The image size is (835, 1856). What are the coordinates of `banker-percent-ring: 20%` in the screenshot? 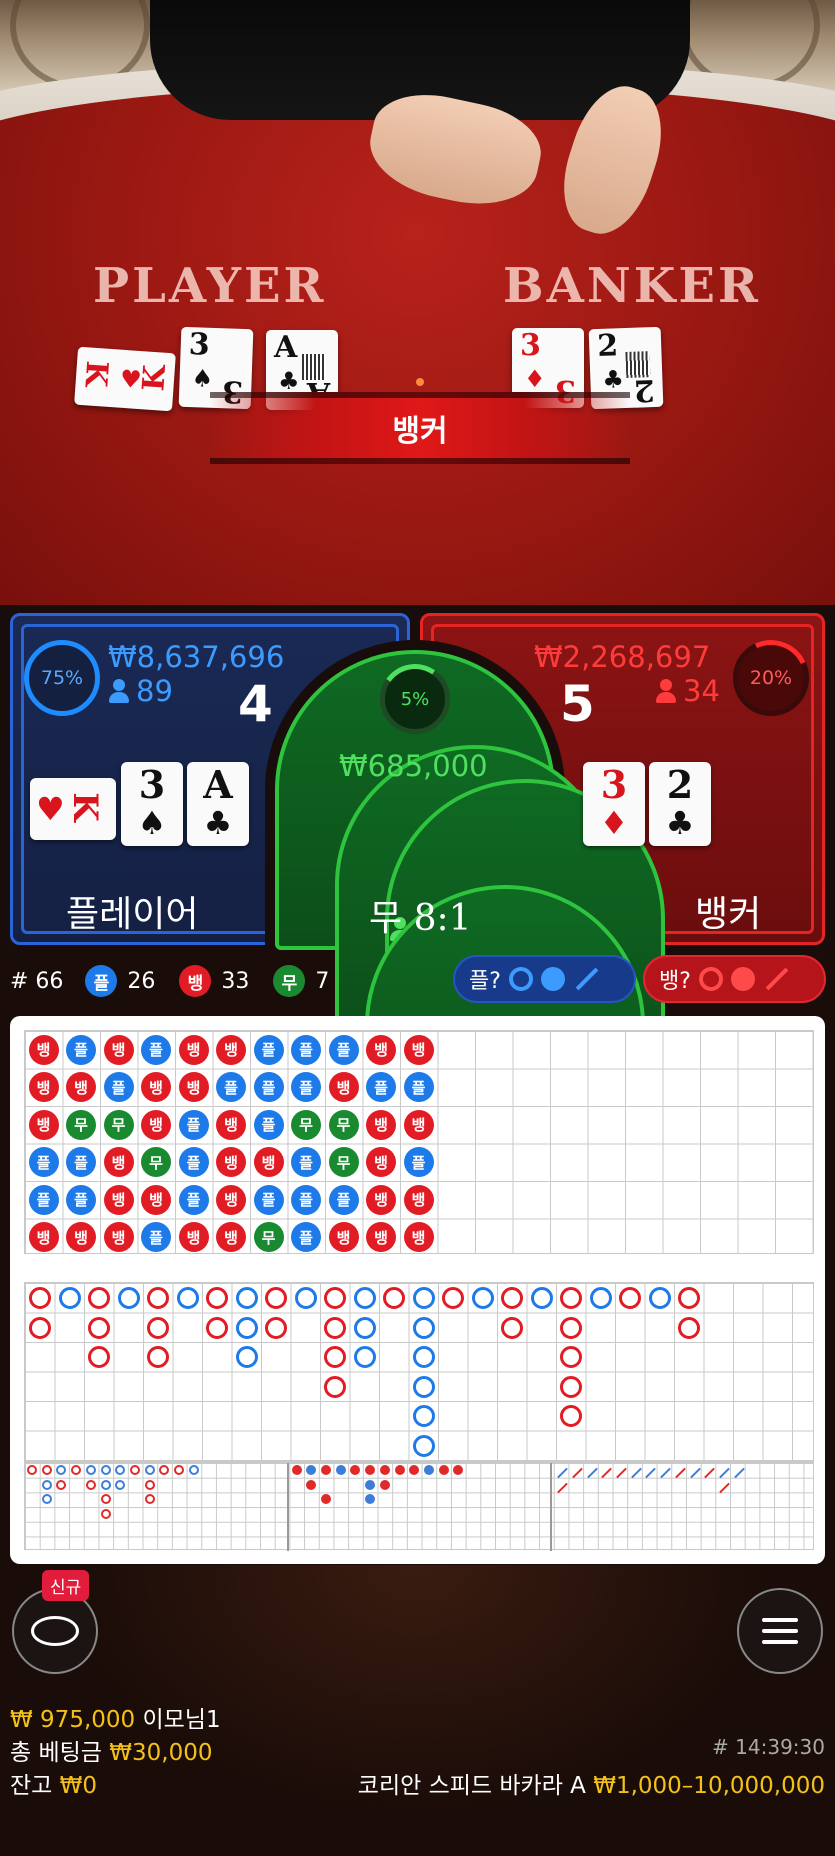 It's located at (771, 678).